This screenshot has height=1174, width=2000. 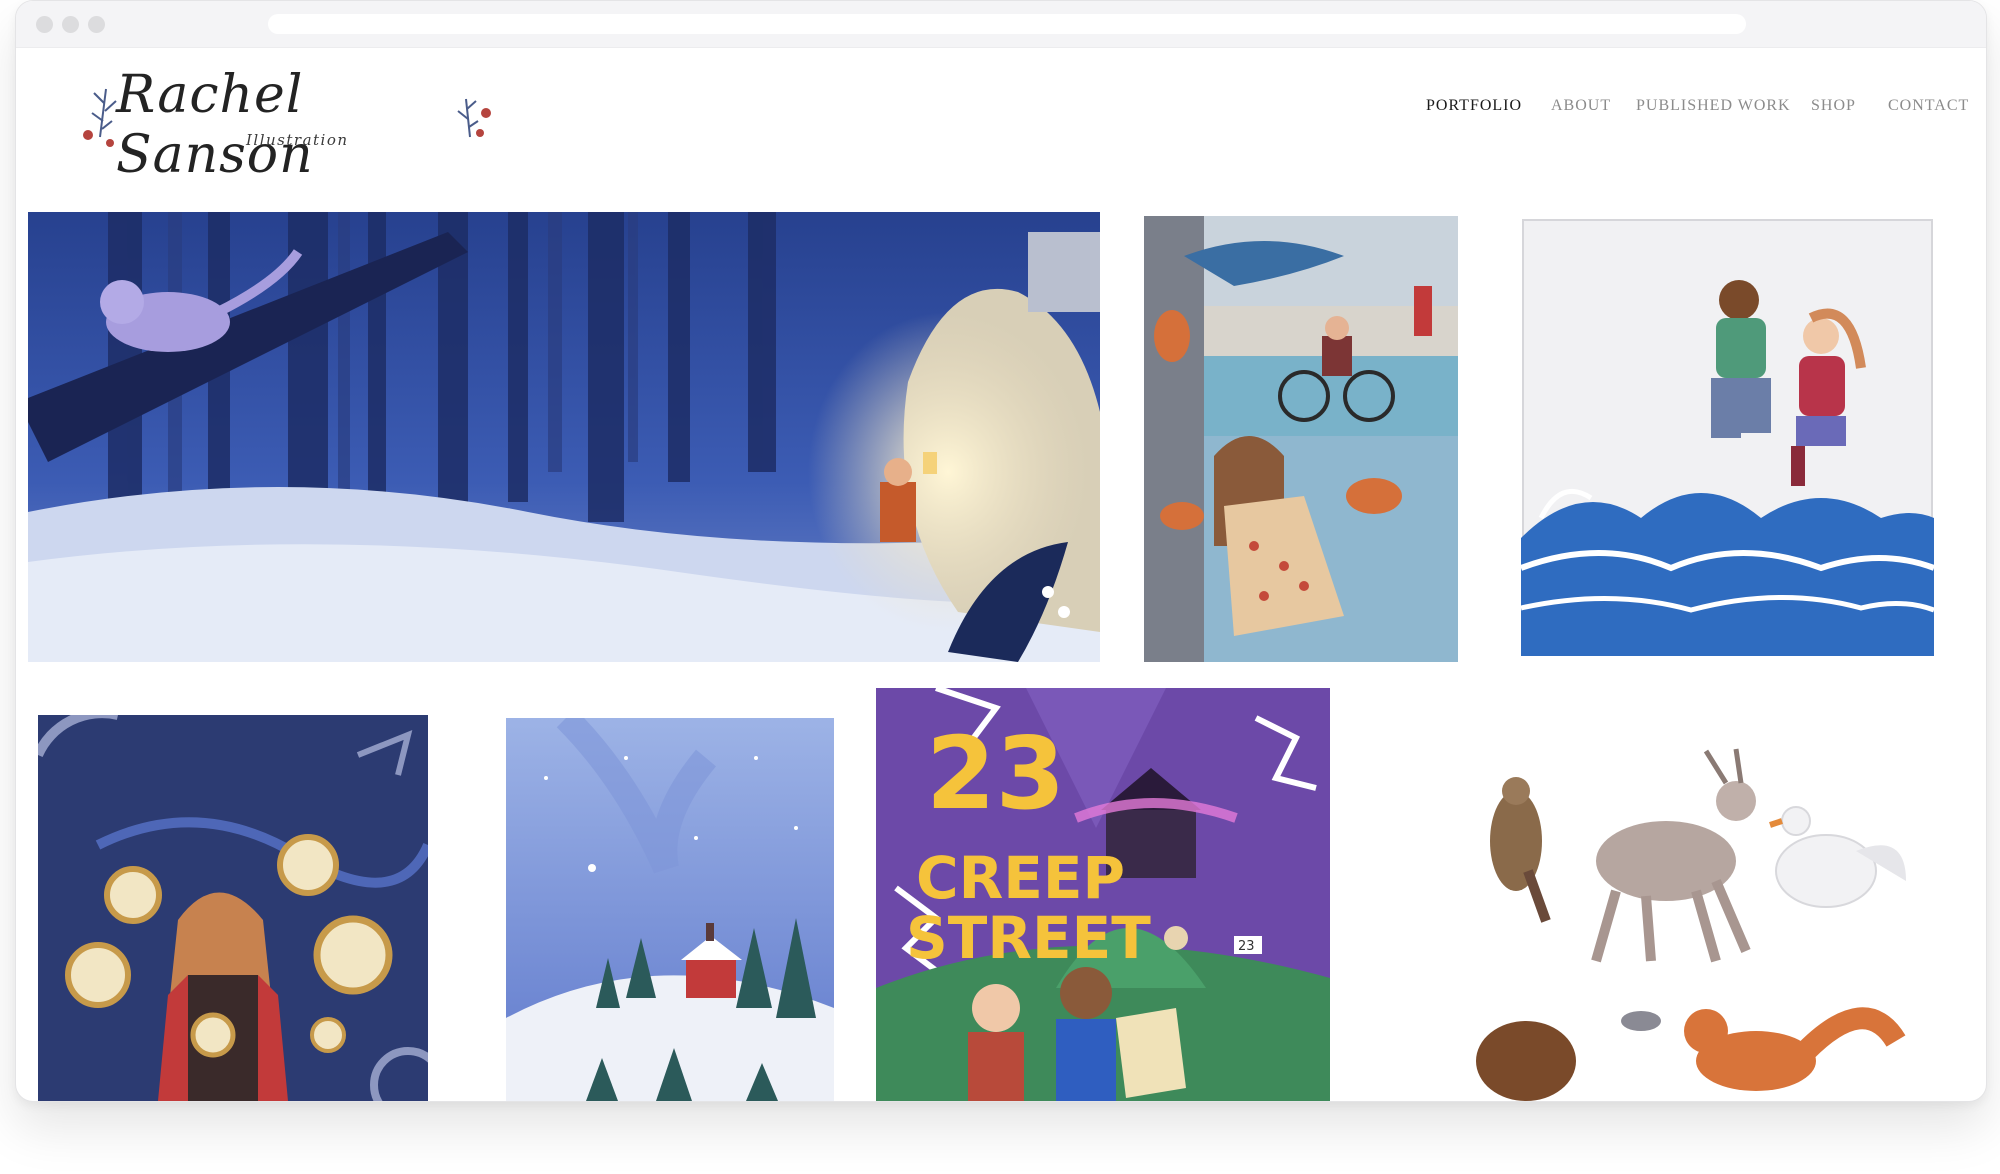 I want to click on creep-street-number: 23, so click(x=995, y=773).